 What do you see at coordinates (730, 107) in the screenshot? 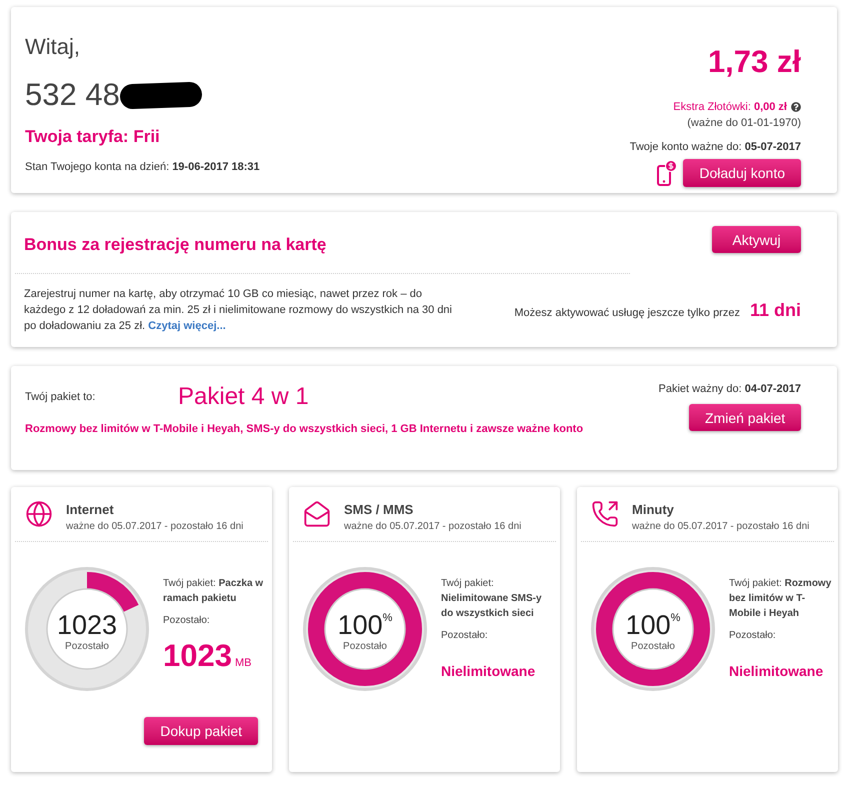
I see `extra-balance: Ekstra Złotówki: 0,00 zł` at bounding box center [730, 107].